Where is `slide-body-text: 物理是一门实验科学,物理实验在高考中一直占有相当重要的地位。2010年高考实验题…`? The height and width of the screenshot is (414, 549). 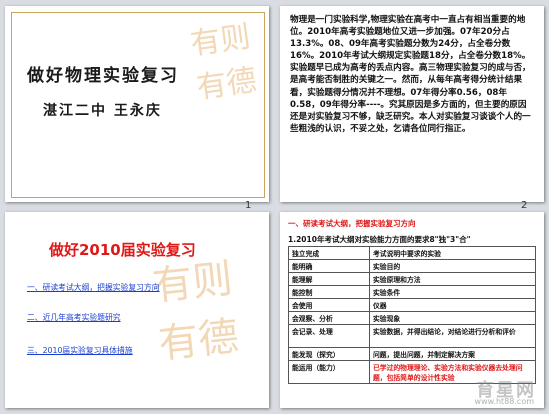 slide-body-text: 物理是一门实验科学,物理实验在高考中一直占有相当重要的地位。2010年高考实验题… is located at coordinates (410, 74).